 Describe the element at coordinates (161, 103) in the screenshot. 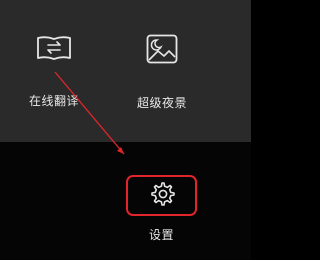

I see `super-night-scene-label: 超级夜景` at that location.